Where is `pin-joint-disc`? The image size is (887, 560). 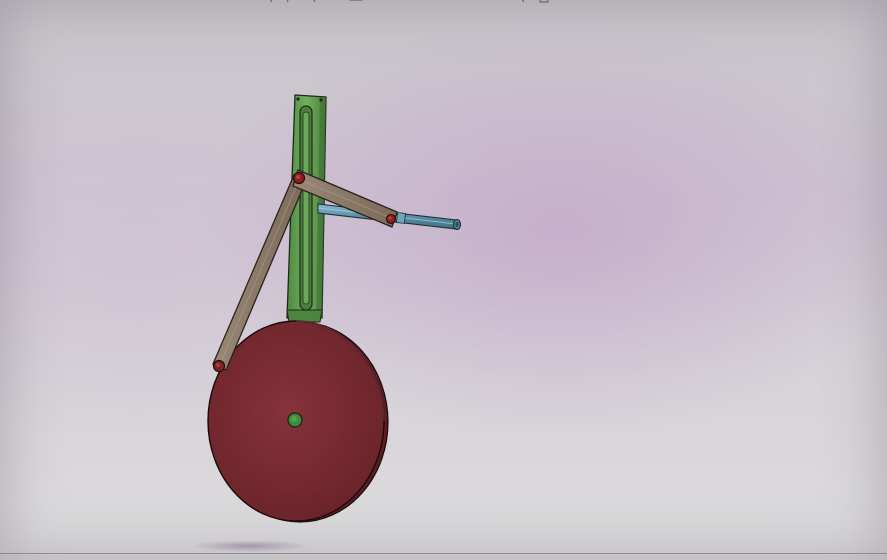 pin-joint-disc is located at coordinates (219, 366).